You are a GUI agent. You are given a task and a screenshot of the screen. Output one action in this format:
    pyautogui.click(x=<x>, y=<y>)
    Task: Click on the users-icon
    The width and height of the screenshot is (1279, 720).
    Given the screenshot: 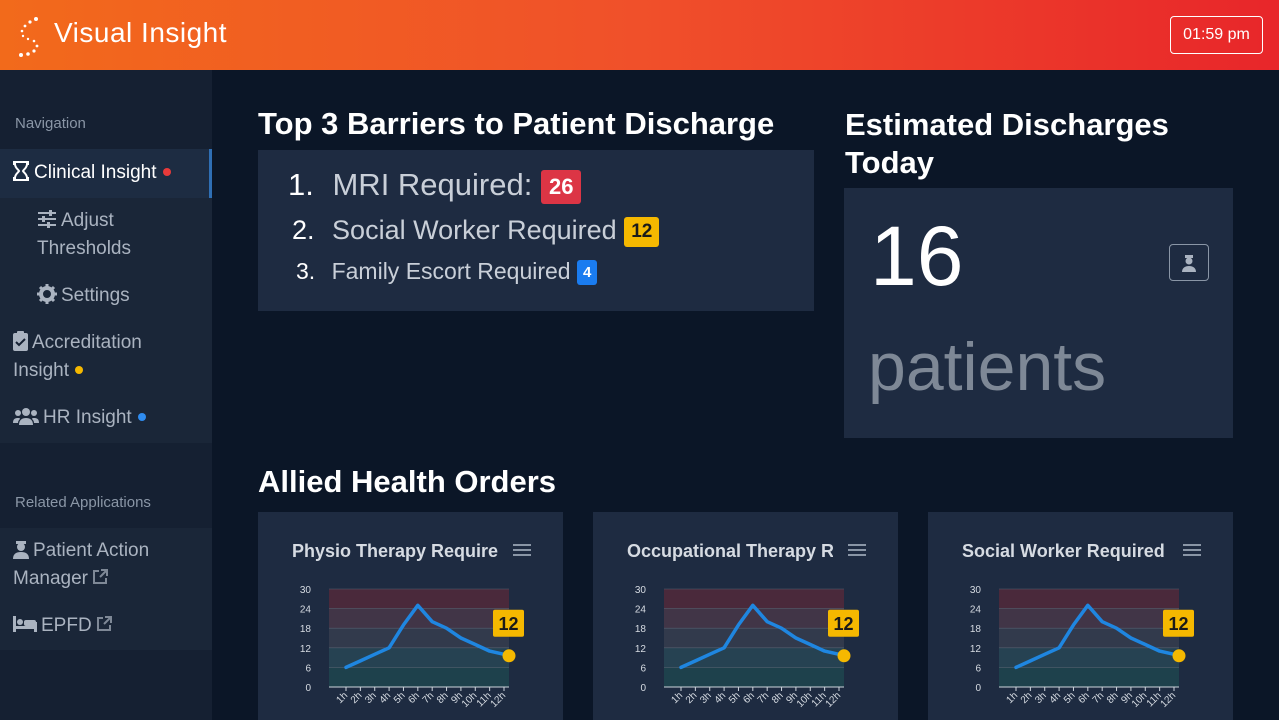 What is the action you would take?
    pyautogui.click(x=26, y=416)
    